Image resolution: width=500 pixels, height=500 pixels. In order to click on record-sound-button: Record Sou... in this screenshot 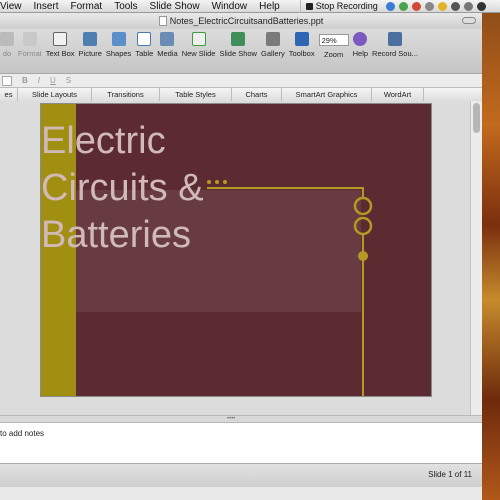, I will do `click(395, 45)`.